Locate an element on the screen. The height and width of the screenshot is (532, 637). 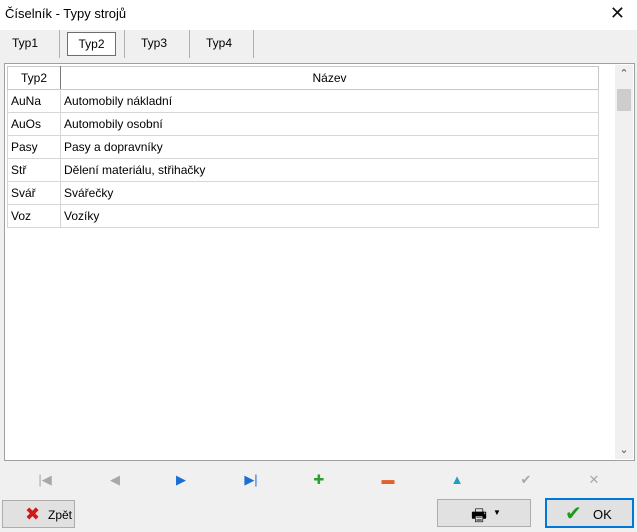
cell-code: Svář is located at coordinates (34, 193).